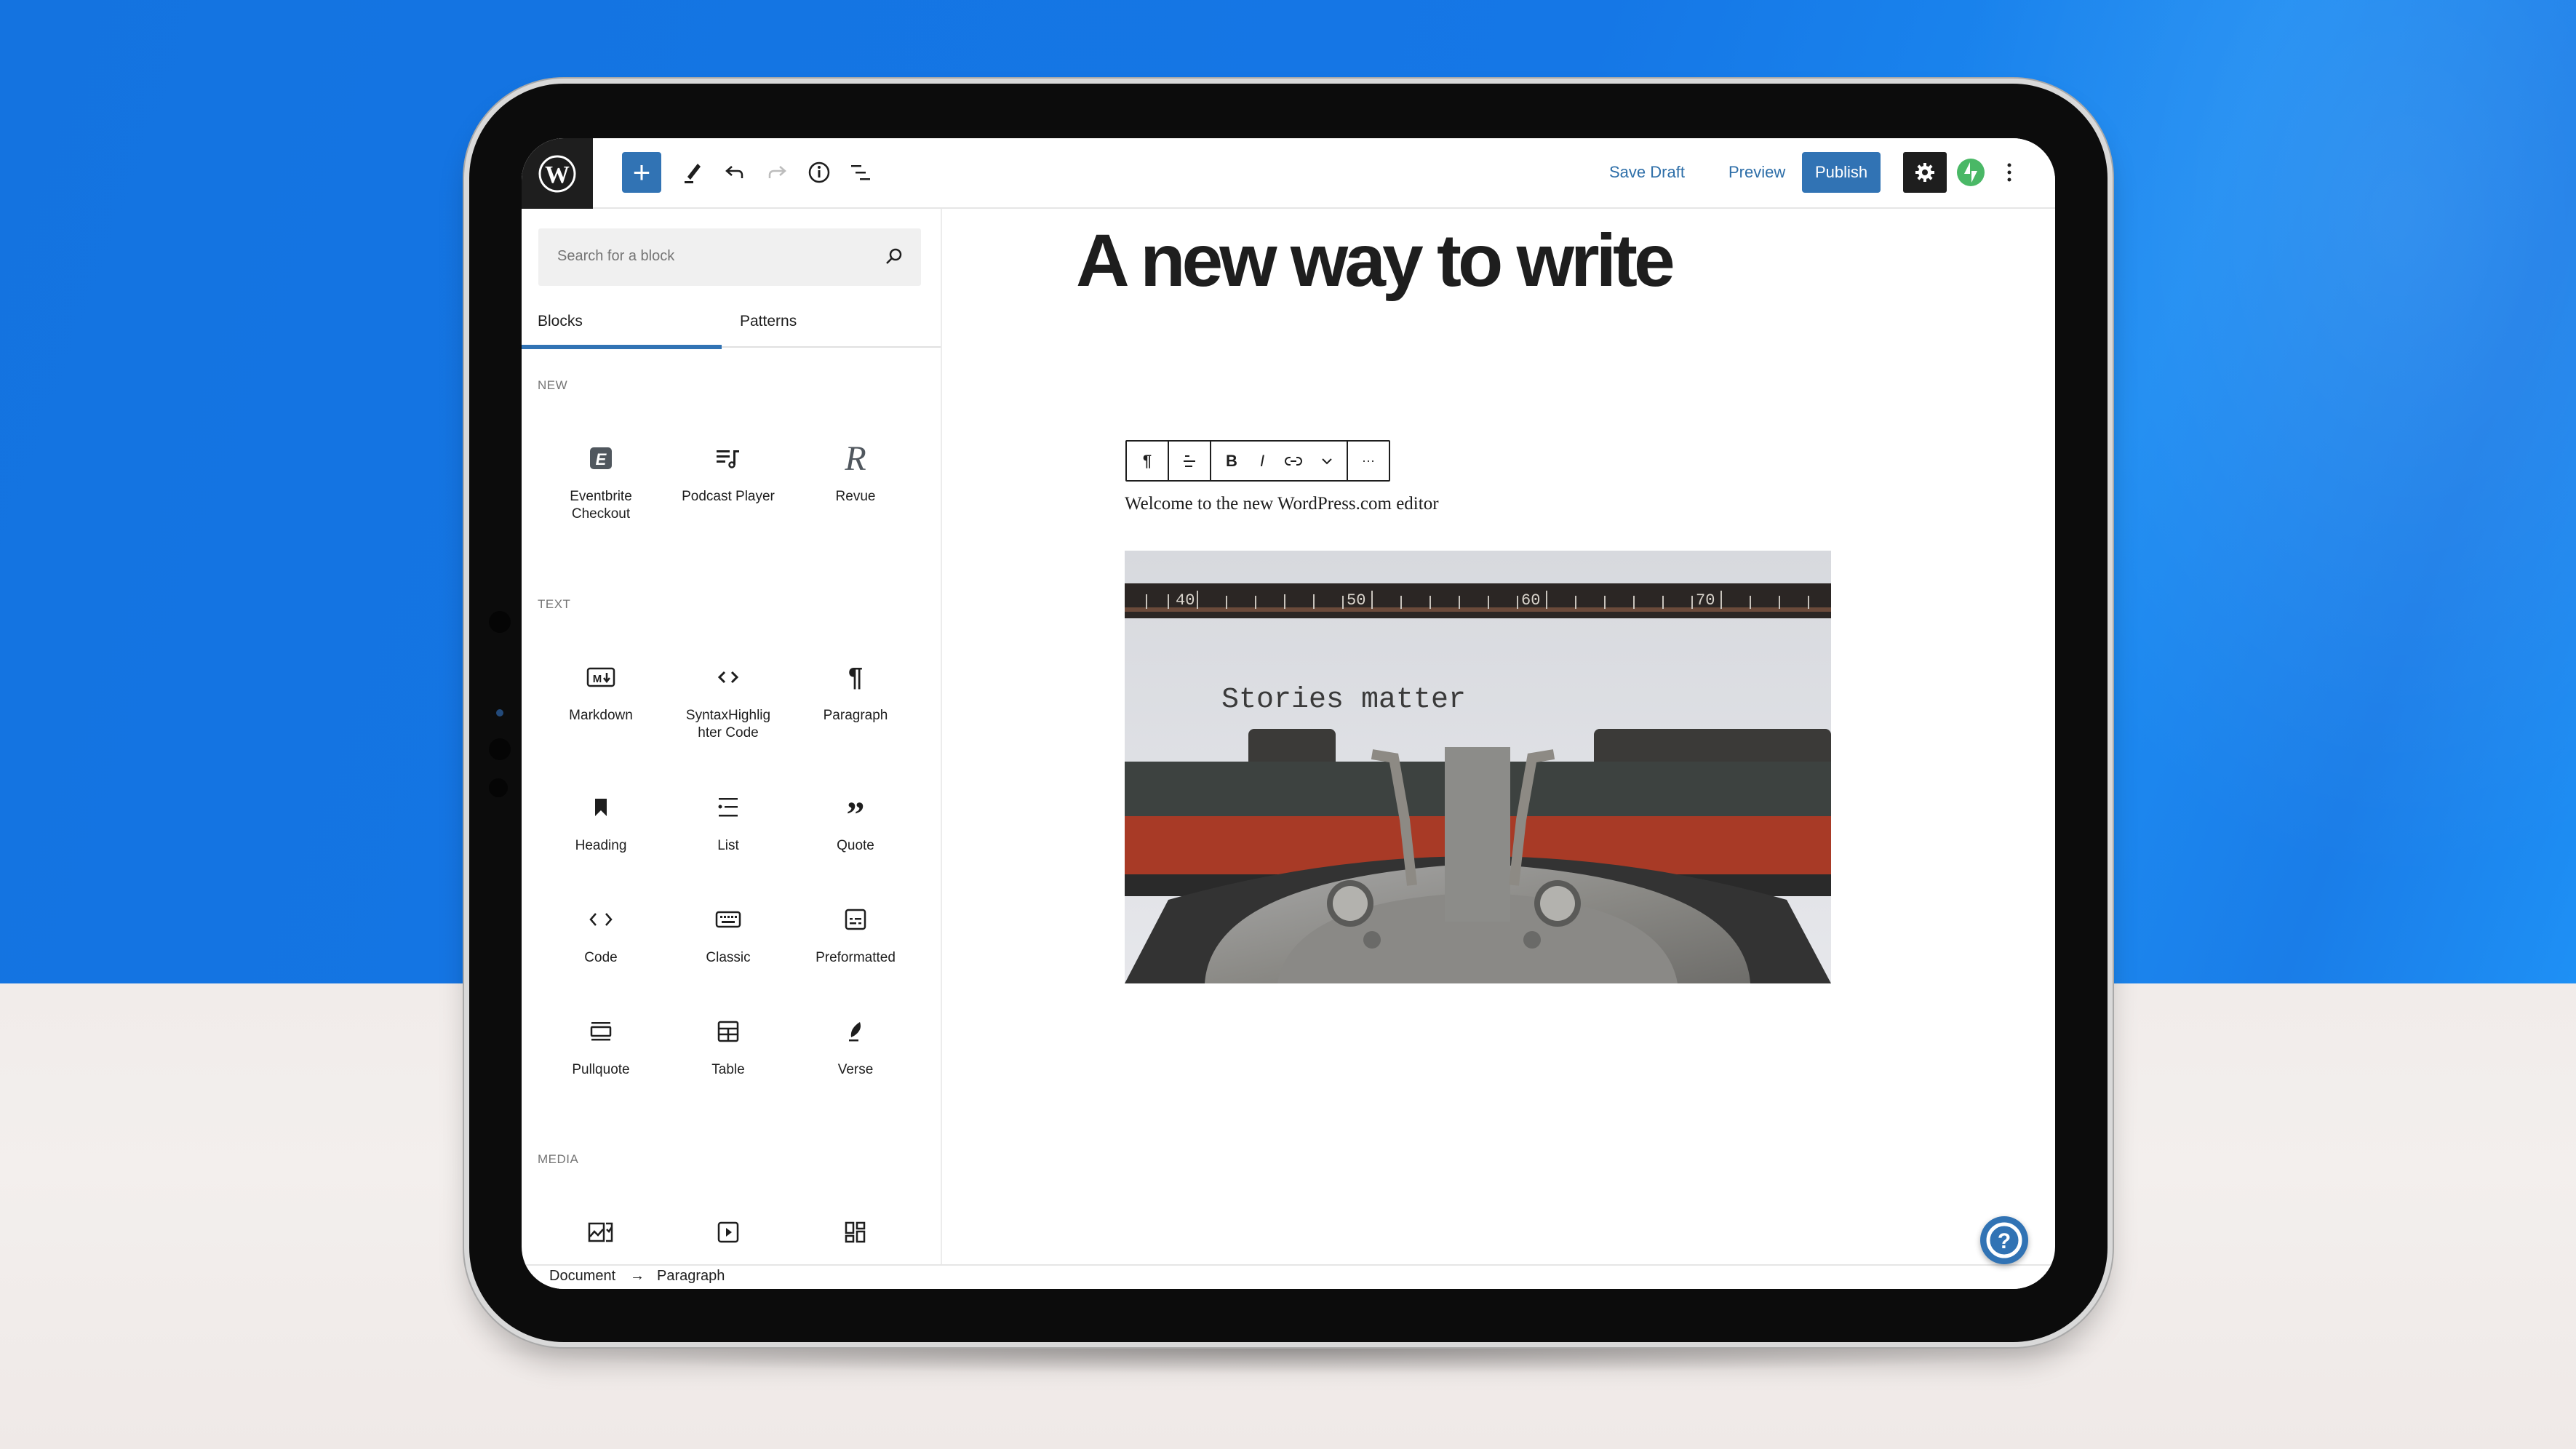  Describe the element at coordinates (601, 458) in the screenshot. I see `eventbrite-icon: E` at that location.